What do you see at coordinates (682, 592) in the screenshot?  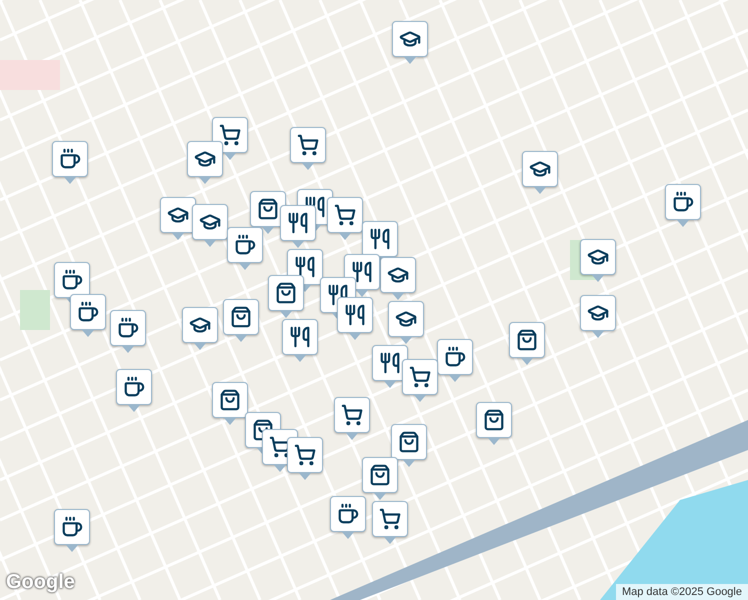 I see `map-attribution: Map data ©2025 Google` at bounding box center [682, 592].